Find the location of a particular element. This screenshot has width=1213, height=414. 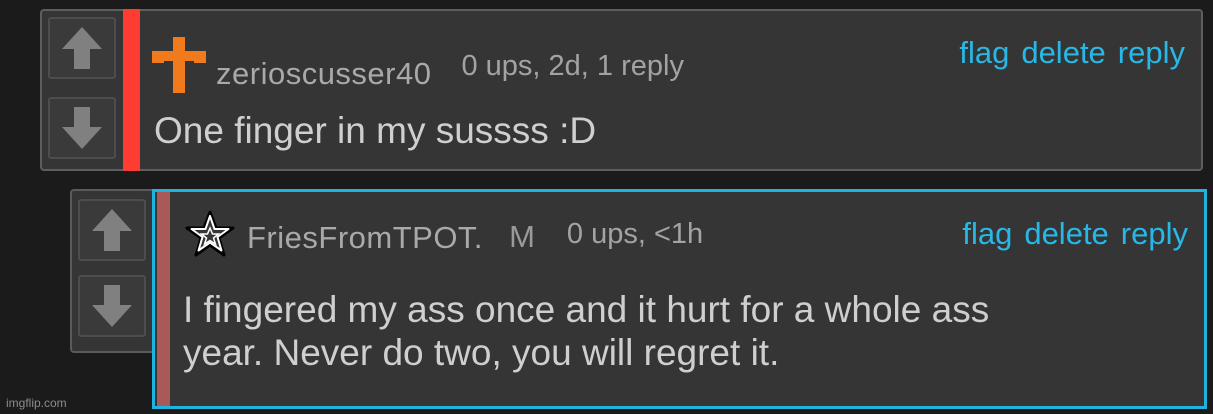

username: FriesFromTPOT. is located at coordinates (365, 238).